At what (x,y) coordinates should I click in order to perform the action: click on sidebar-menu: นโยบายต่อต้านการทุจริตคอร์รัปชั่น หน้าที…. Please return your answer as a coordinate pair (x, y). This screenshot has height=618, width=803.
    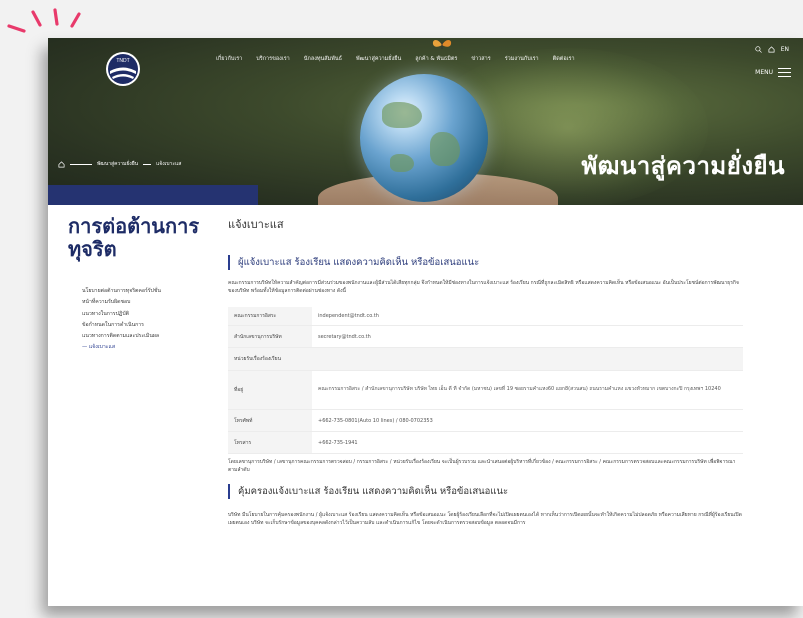
    Looking at the image, I should click on (121, 320).